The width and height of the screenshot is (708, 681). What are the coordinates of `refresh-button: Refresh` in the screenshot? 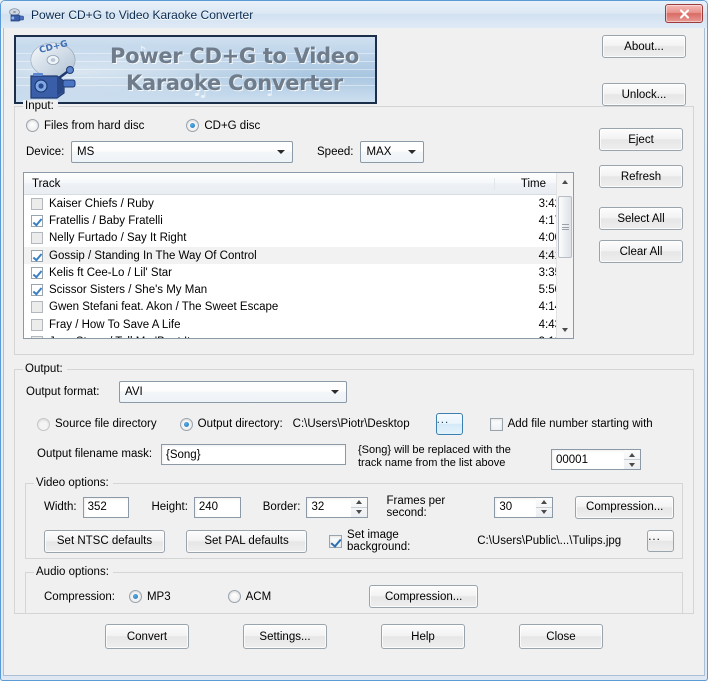 It's located at (641, 176).